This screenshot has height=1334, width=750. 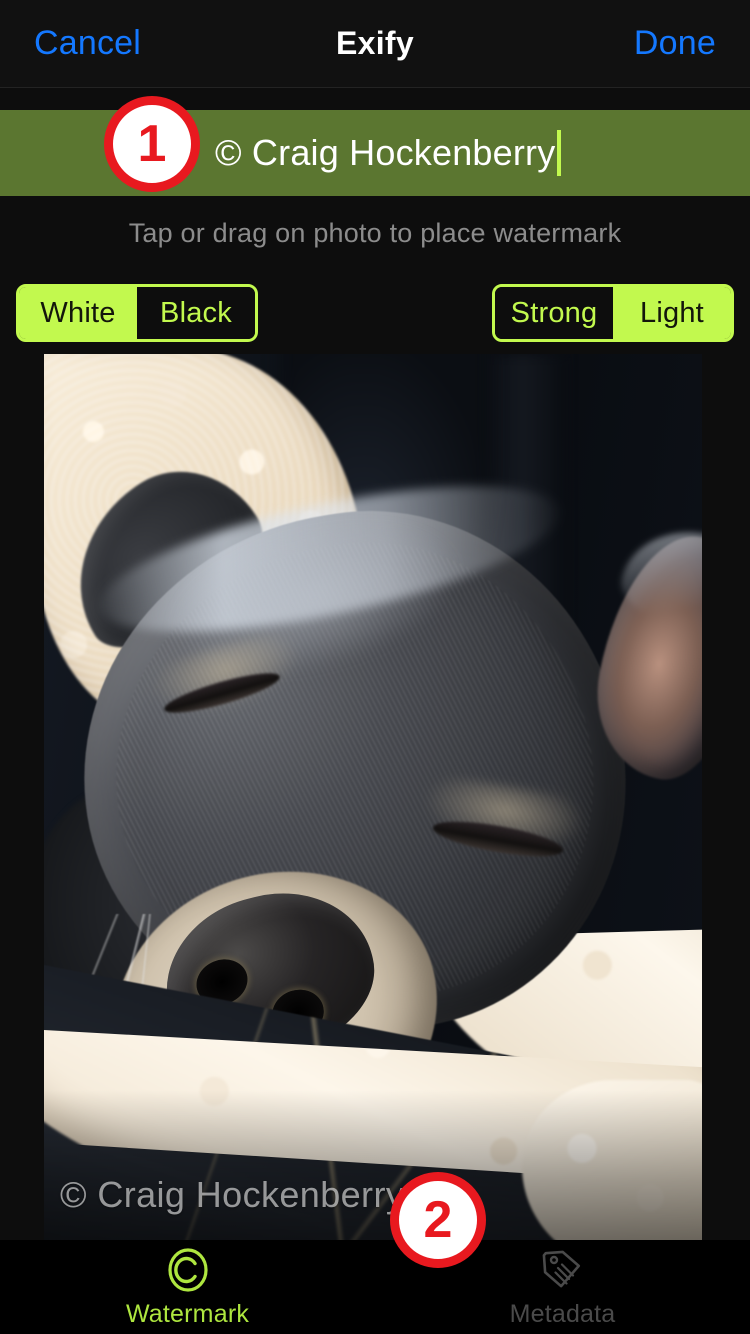 I want to click on text-cursor-icon, so click(x=559, y=153).